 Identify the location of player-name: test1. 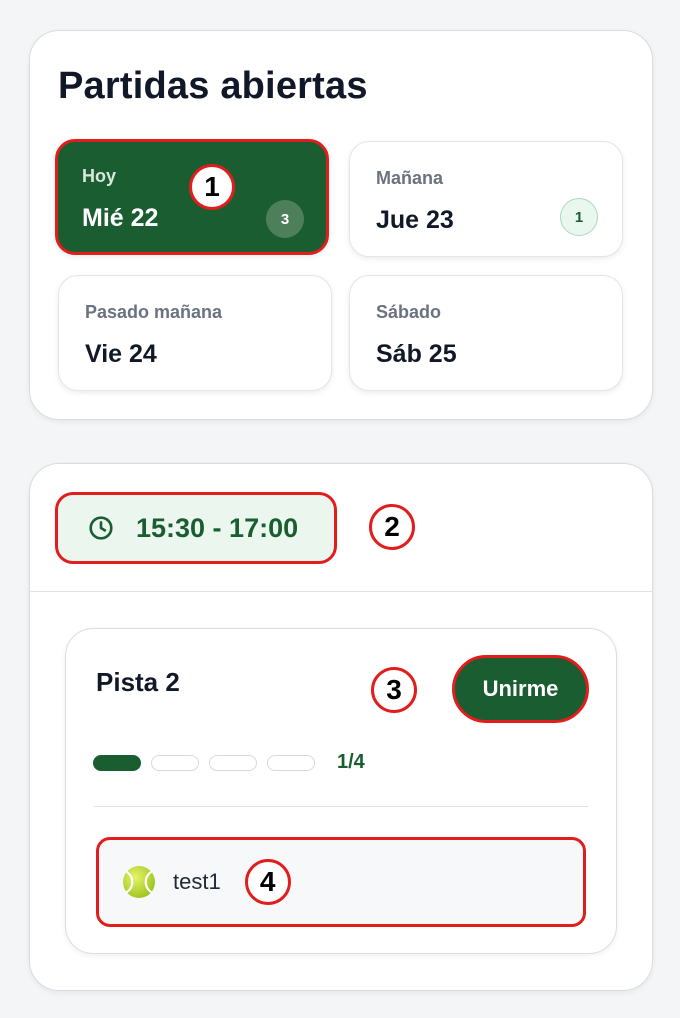
(197, 881).